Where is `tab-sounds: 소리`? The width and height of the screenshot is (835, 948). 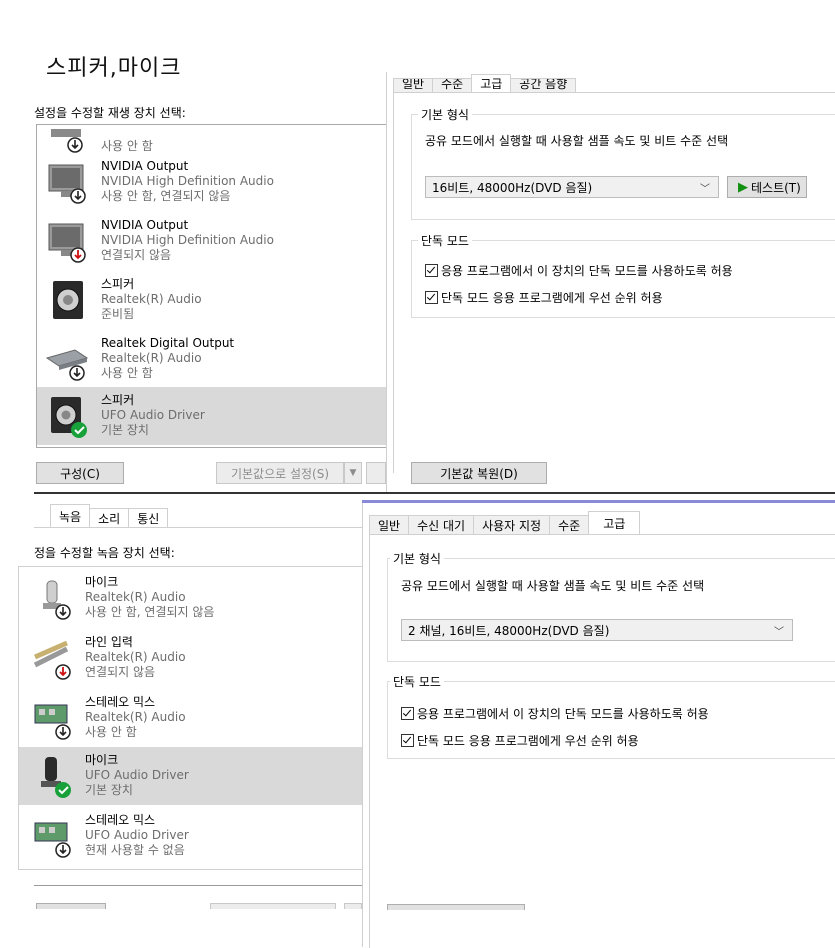
tab-sounds: 소리 is located at coordinates (109, 518).